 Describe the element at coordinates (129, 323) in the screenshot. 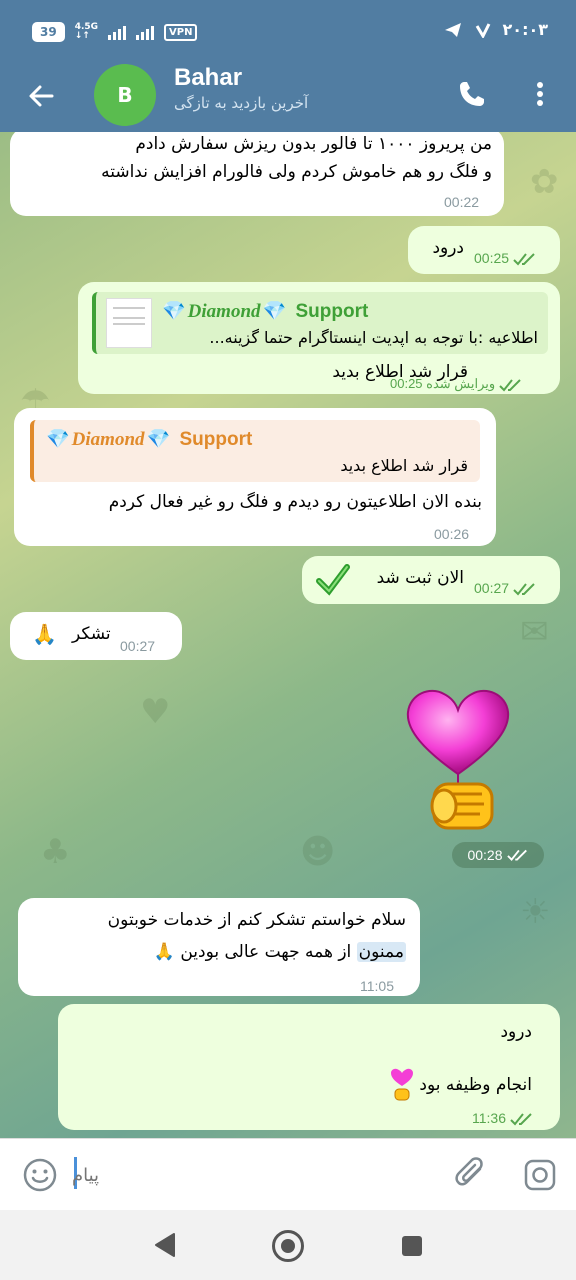

I see `reply-thumbnail` at that location.